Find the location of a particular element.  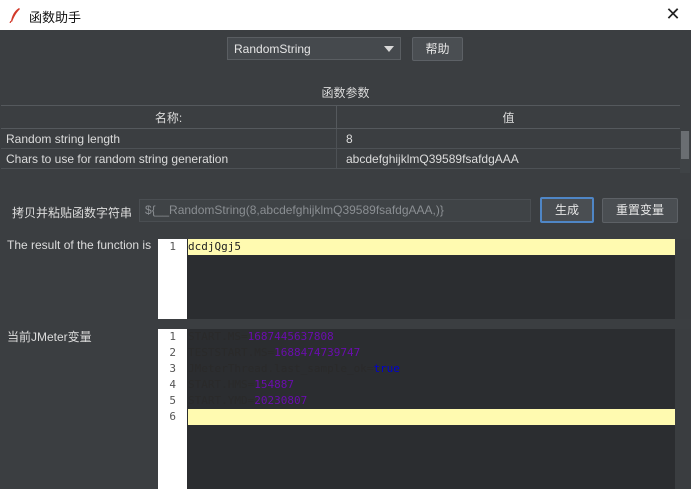

line-number: 4 is located at coordinates (172, 384).